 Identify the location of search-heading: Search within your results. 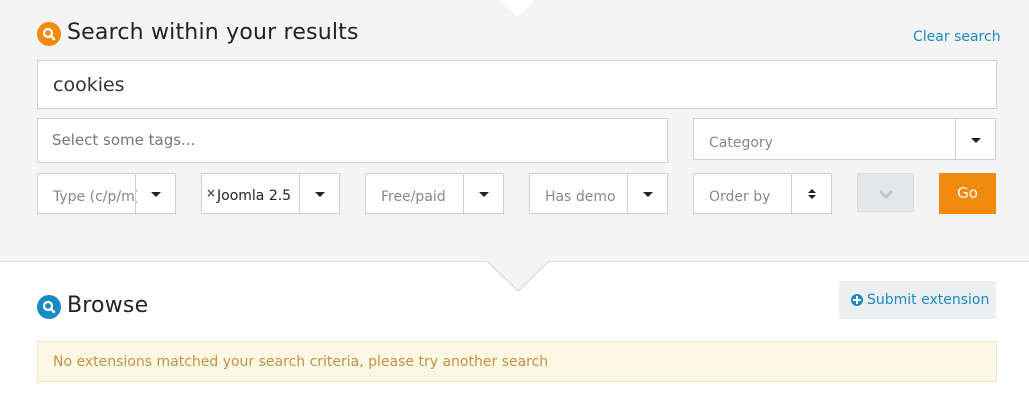
(213, 32).